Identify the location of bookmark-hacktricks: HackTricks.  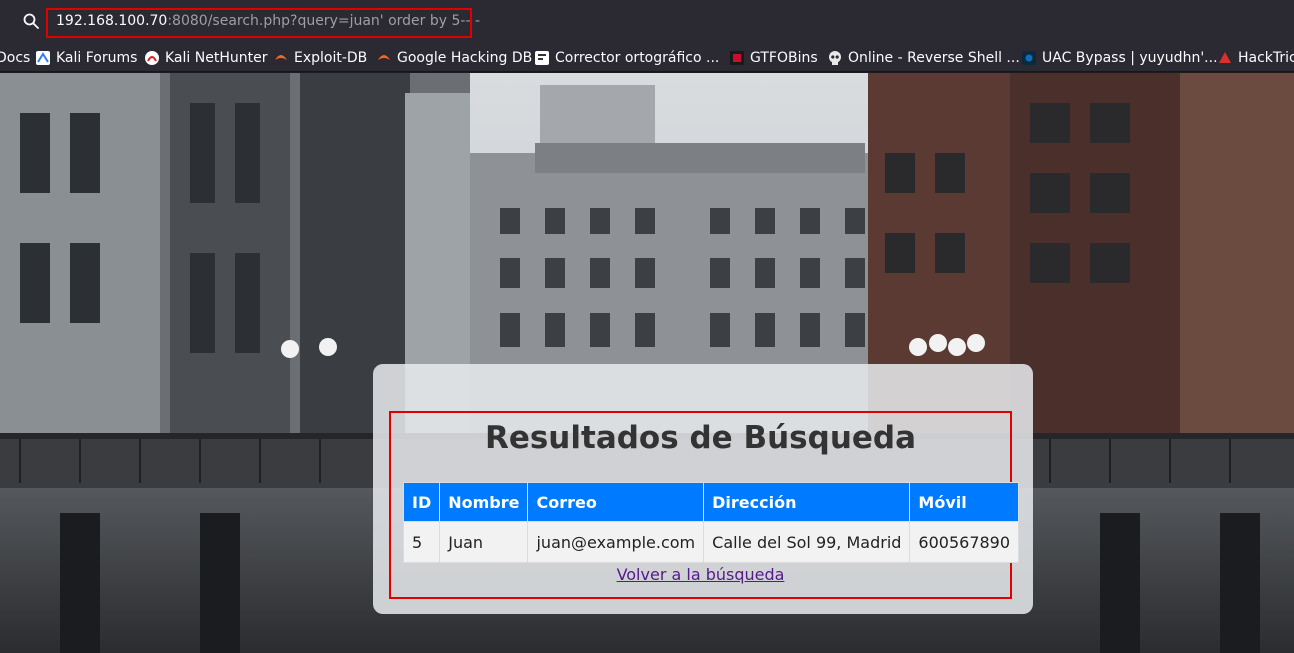
(1256, 57).